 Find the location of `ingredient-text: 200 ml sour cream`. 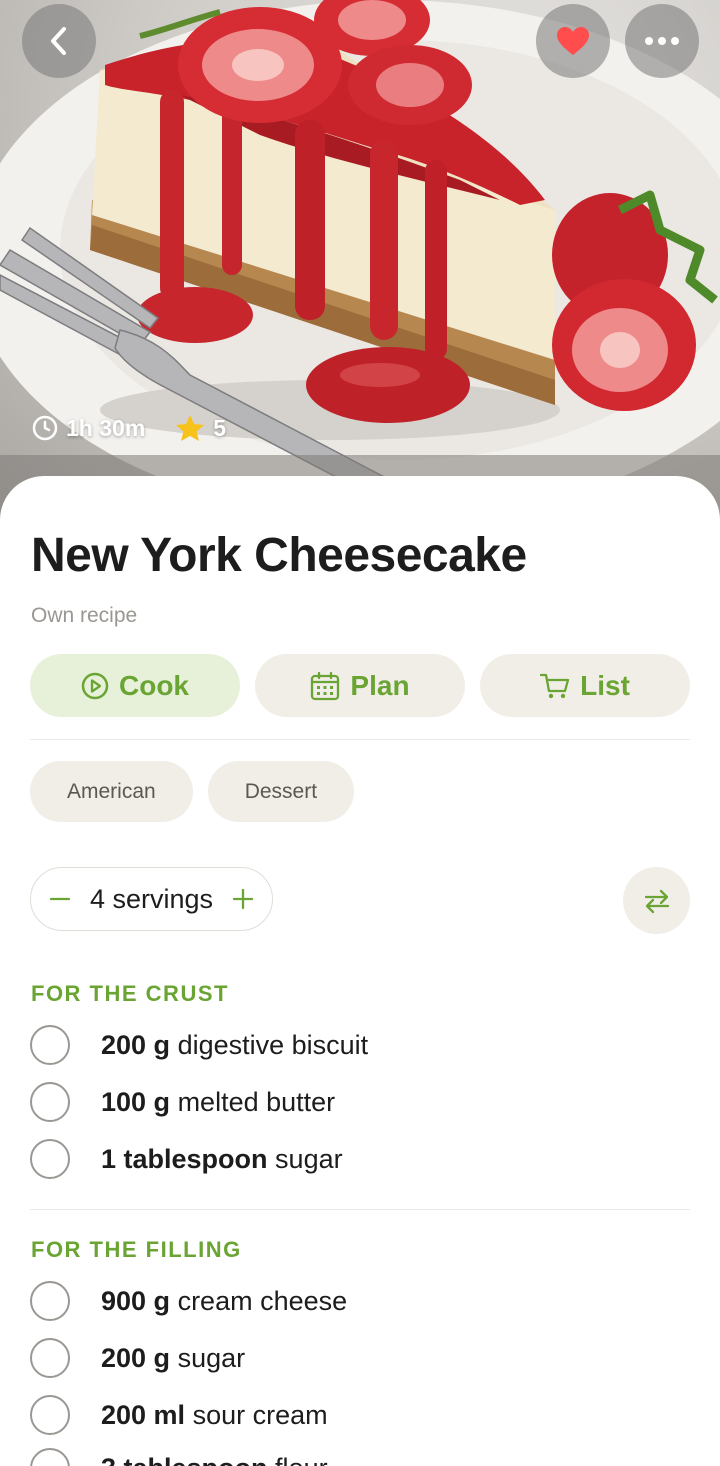

ingredient-text: 200 ml sour cream is located at coordinates (214, 1415).